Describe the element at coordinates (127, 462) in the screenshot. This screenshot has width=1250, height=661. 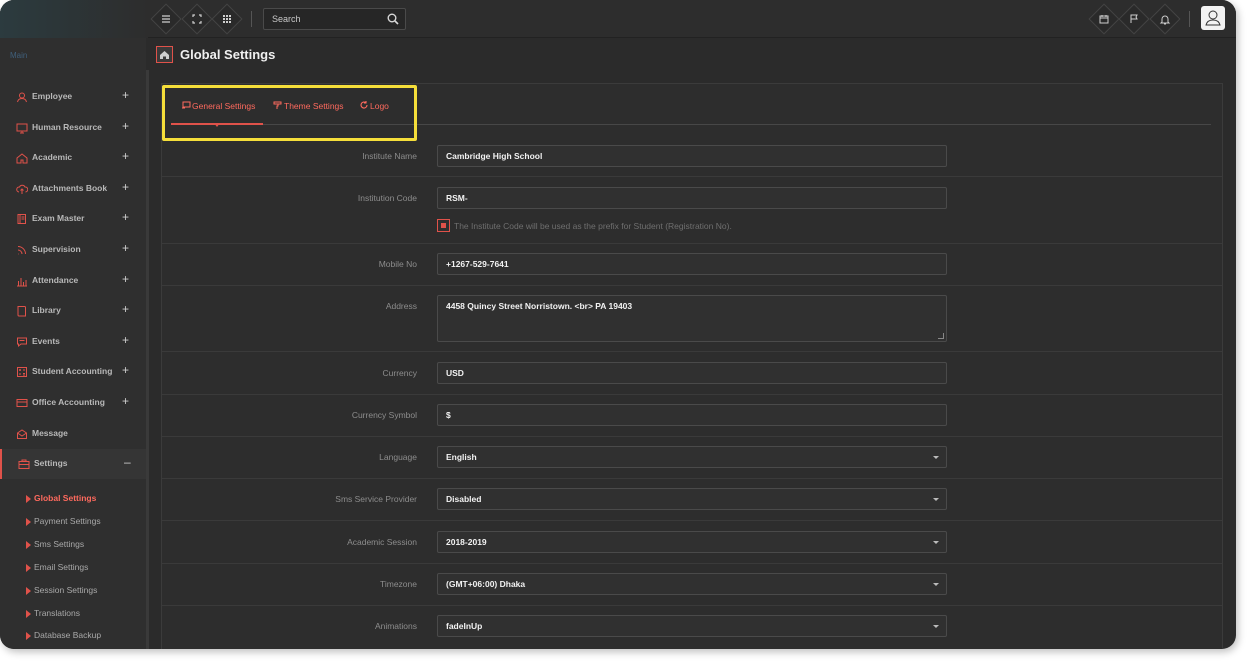
I see `collapse-icon: –` at that location.